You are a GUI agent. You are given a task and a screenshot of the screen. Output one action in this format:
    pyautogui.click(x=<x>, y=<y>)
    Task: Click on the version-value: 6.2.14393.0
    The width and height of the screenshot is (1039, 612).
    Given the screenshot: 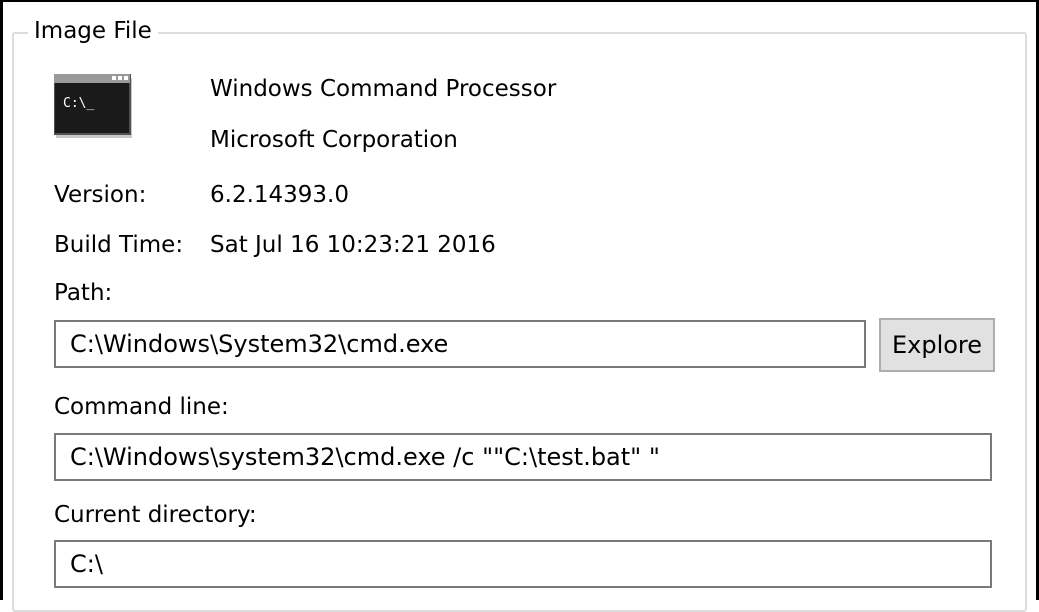 What is the action you would take?
    pyautogui.click(x=279, y=195)
    